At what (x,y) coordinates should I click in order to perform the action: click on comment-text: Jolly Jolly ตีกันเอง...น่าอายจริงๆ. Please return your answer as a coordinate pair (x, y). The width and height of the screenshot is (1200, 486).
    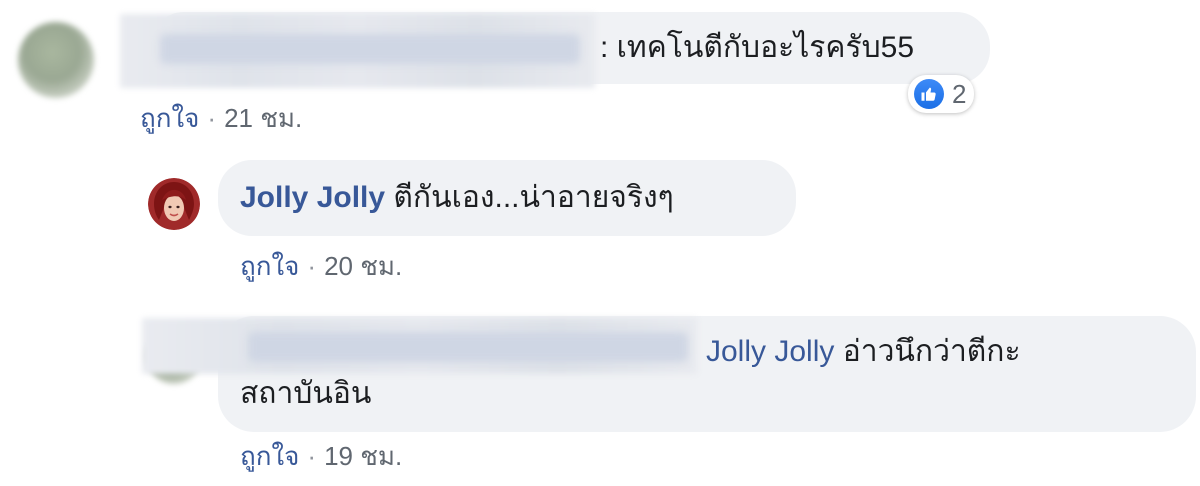
    Looking at the image, I should click on (457, 198).